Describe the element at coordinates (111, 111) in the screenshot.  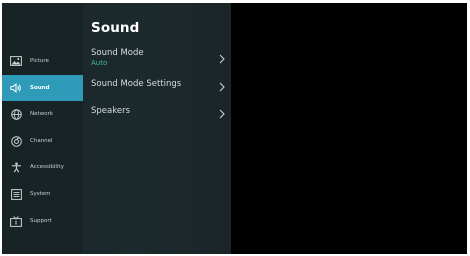
I see `menu-item-label: Speakers` at that location.